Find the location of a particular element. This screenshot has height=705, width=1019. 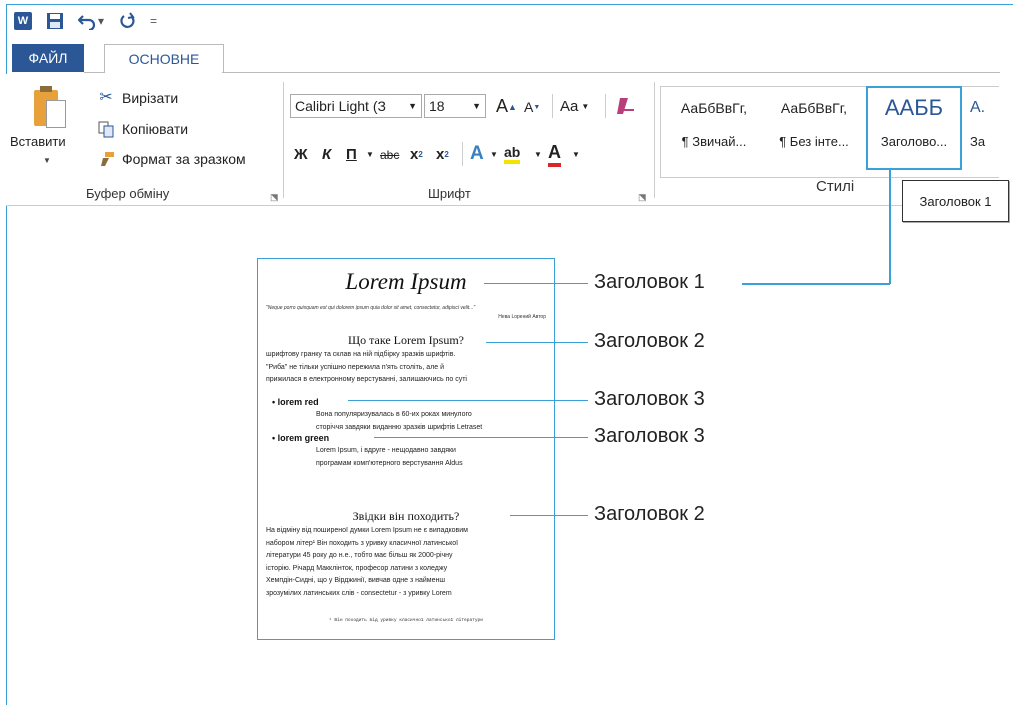

subscript-marker: 2 is located at coordinates (420, 154).